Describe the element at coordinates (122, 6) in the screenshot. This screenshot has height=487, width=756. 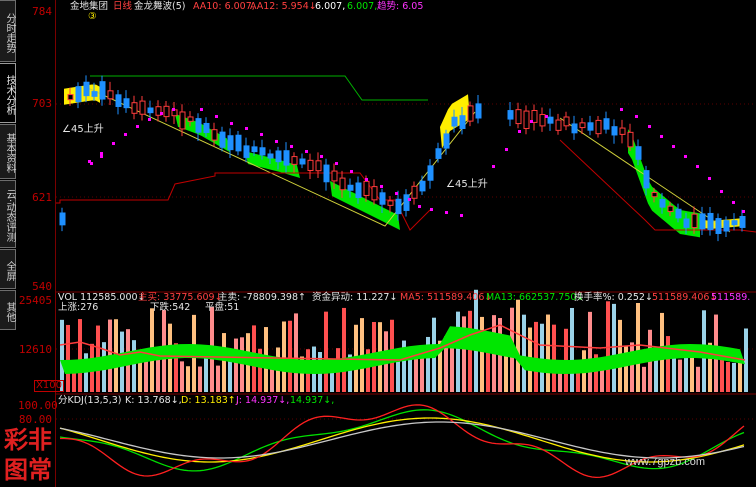
I see `period-label: 日线` at that location.